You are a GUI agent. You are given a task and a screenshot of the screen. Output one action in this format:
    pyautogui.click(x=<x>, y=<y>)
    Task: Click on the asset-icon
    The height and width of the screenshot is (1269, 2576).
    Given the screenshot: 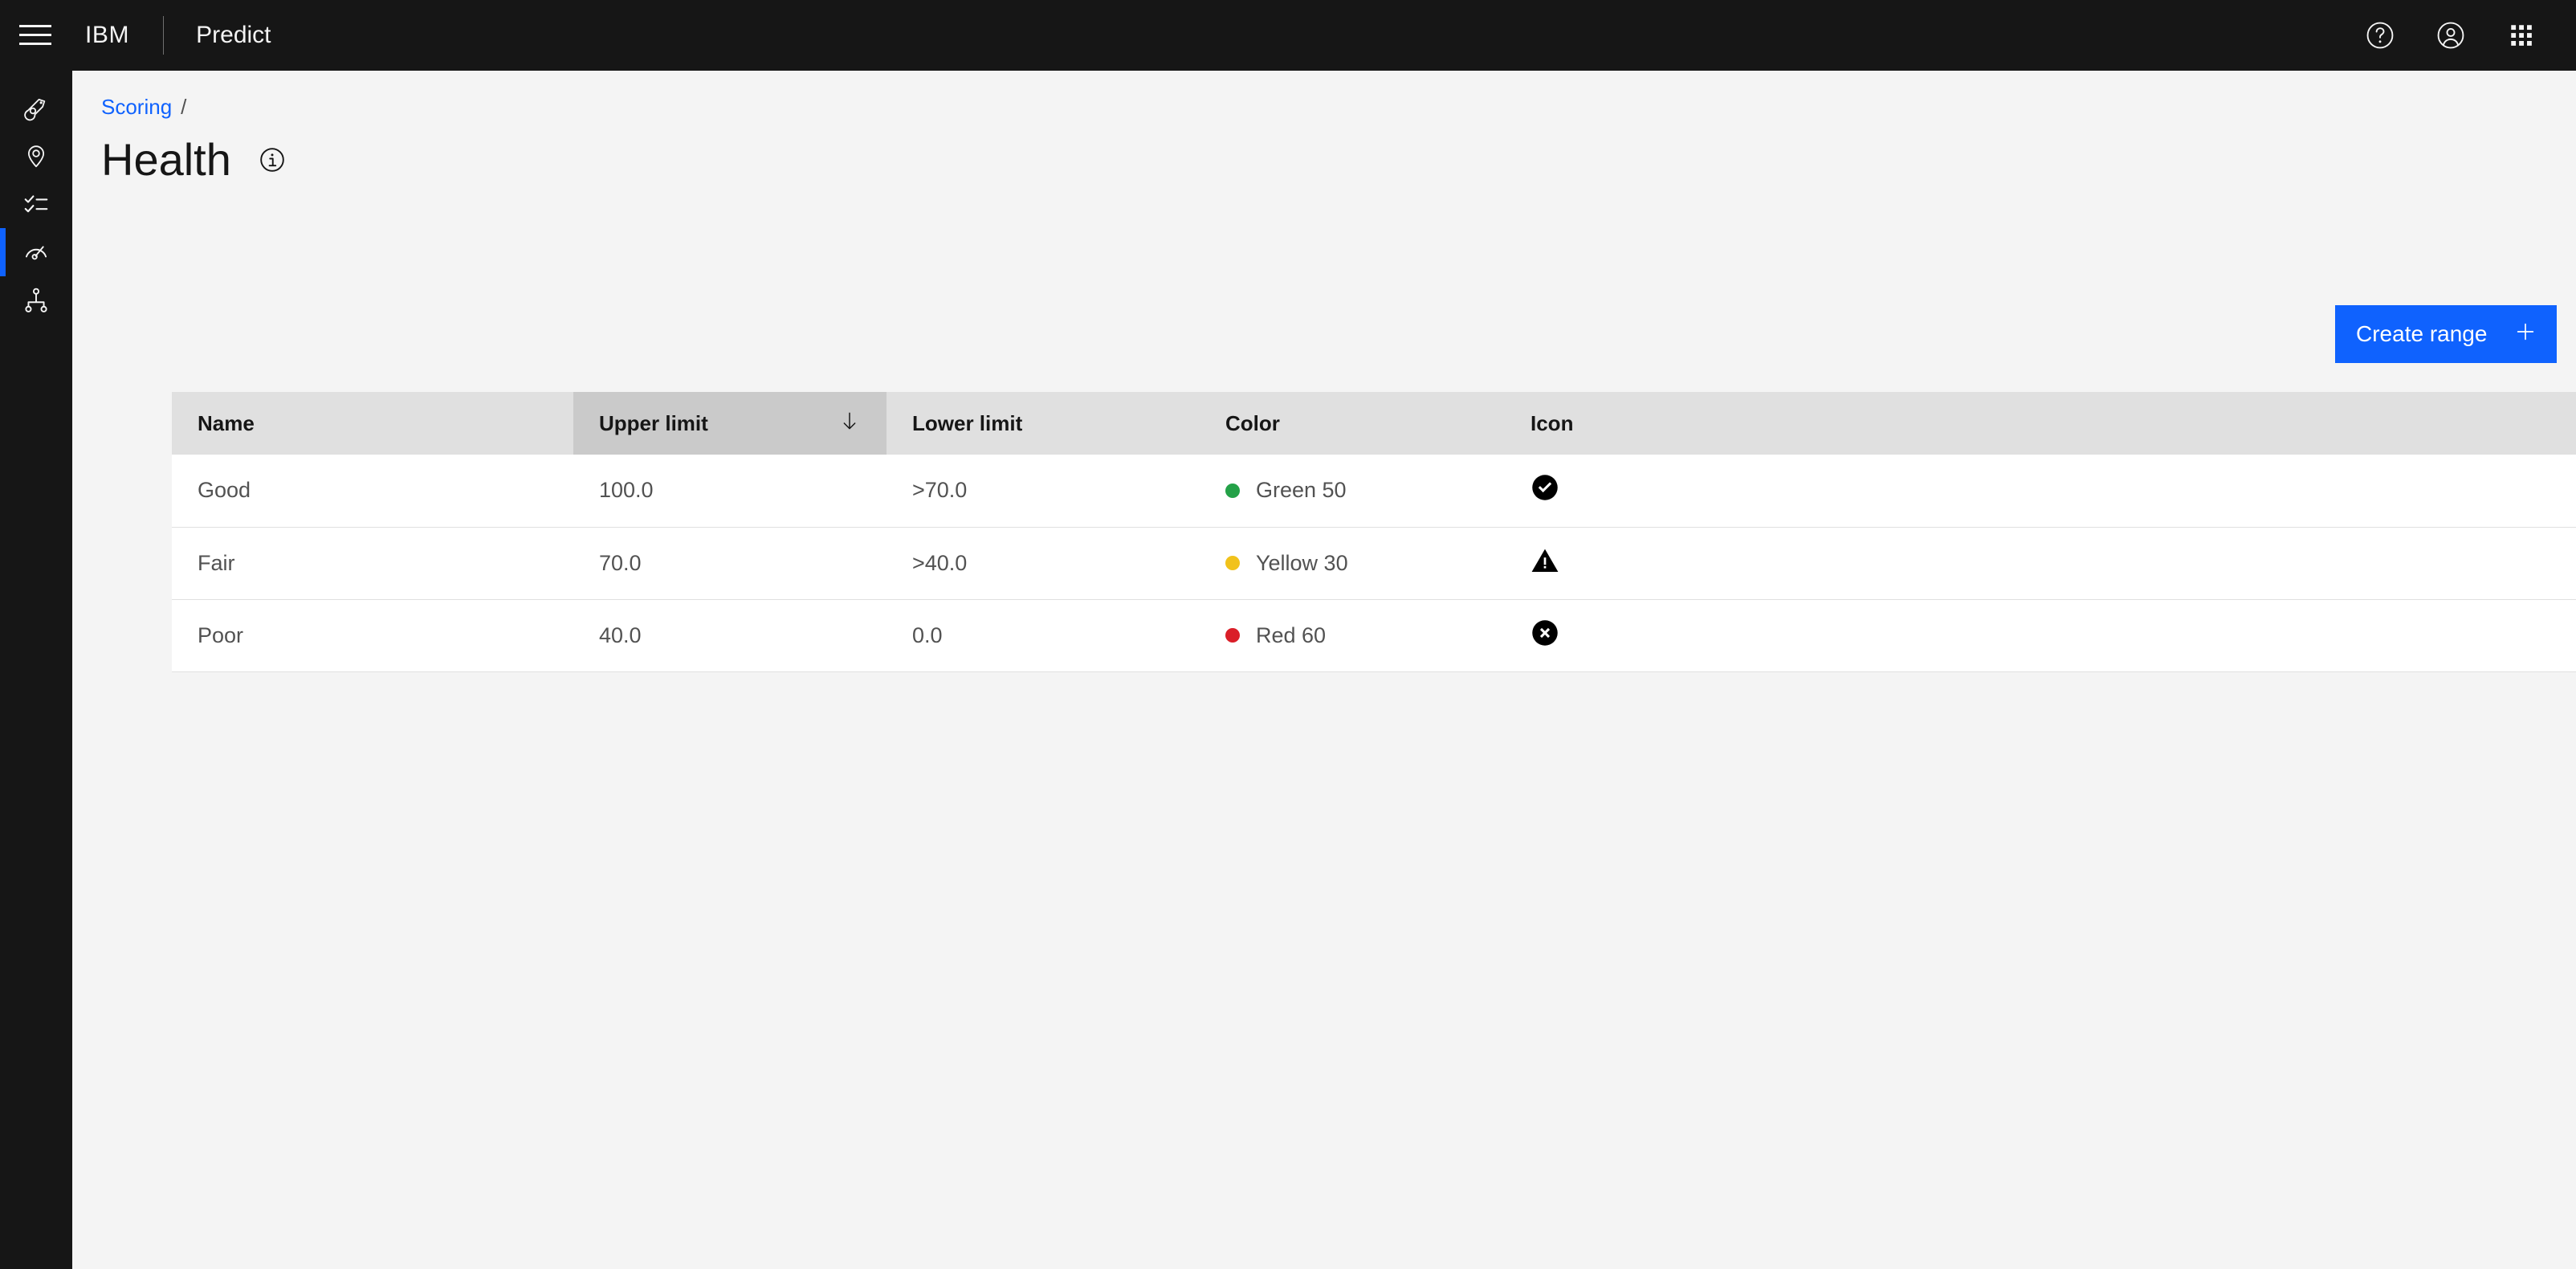 What is the action you would take?
    pyautogui.click(x=36, y=107)
    